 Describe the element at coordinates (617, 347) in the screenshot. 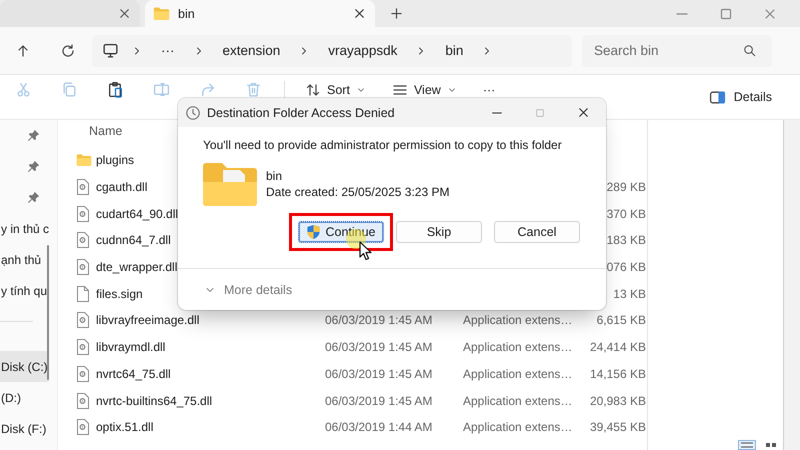

I see `size-cell-text: 24,414 KB` at that location.